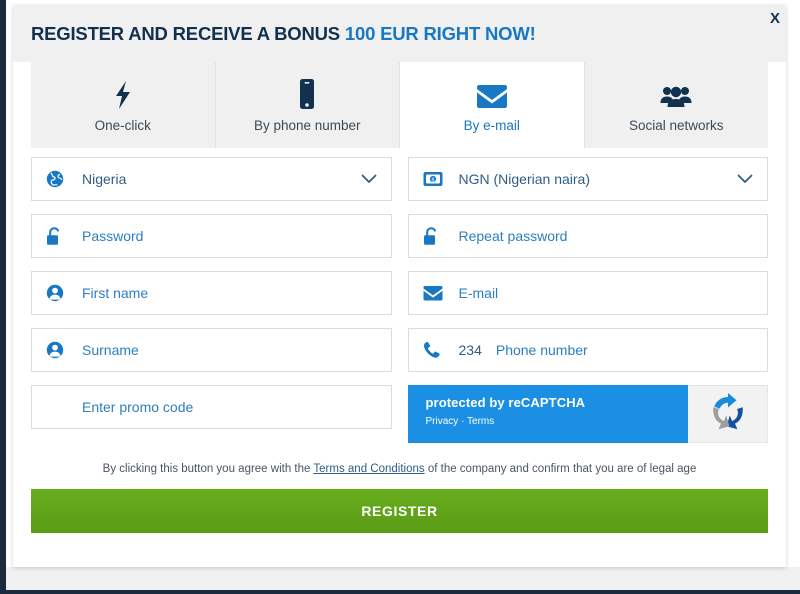 This screenshot has width=800, height=594. I want to click on phone-field: 234 Phone number, so click(587, 350).